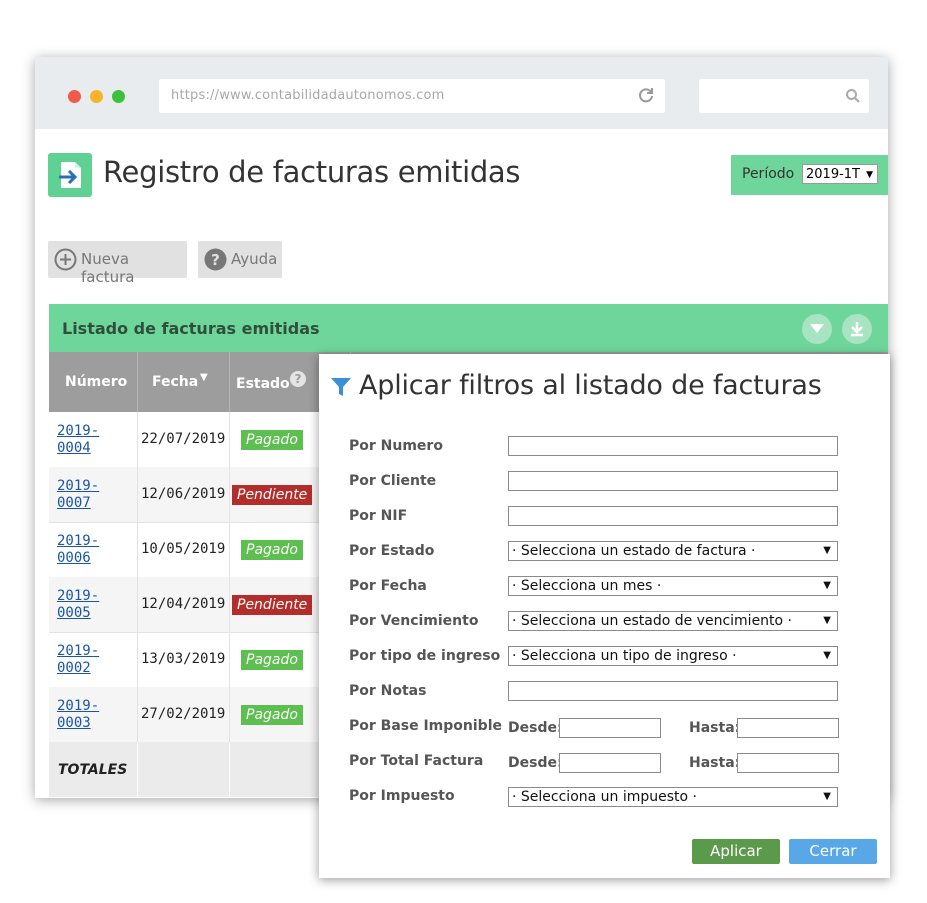 The image size is (927, 903). What do you see at coordinates (92, 550) in the screenshot?
I see `invoice-number-link: 2019- 0006` at bounding box center [92, 550].